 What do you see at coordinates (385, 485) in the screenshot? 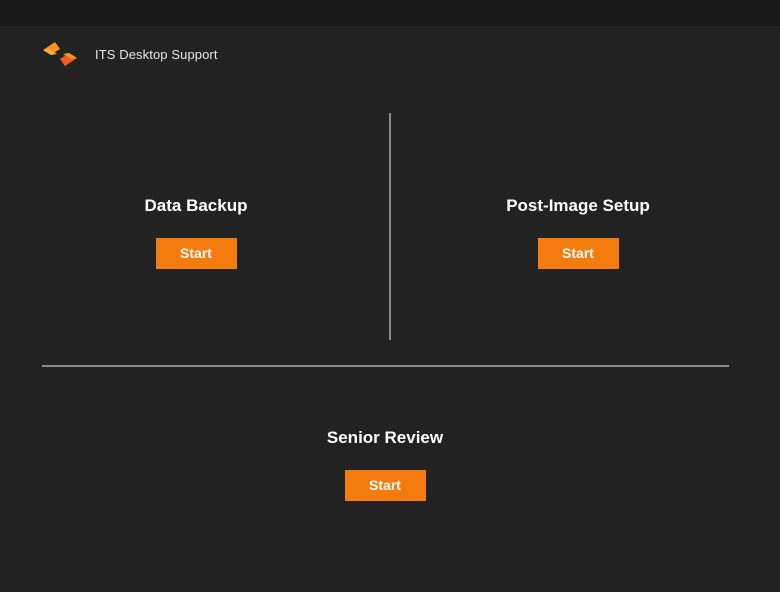
I see `senior-review-start-button: Start` at bounding box center [385, 485].